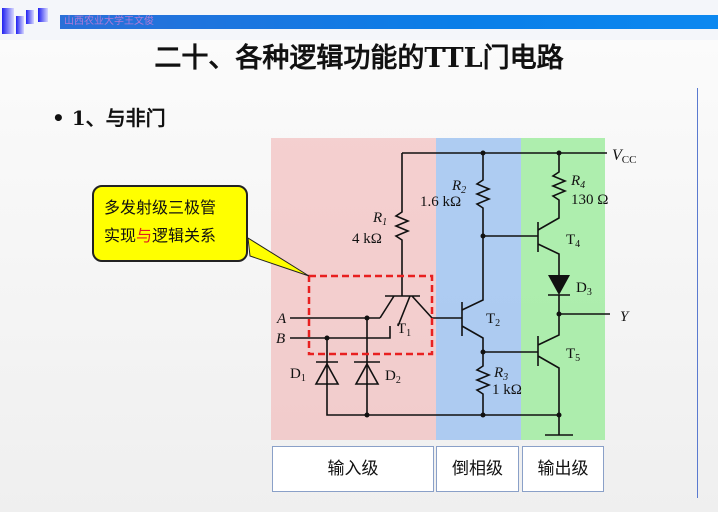 The width and height of the screenshot is (718, 512). I want to click on r3-label: R3, so click(500, 374).